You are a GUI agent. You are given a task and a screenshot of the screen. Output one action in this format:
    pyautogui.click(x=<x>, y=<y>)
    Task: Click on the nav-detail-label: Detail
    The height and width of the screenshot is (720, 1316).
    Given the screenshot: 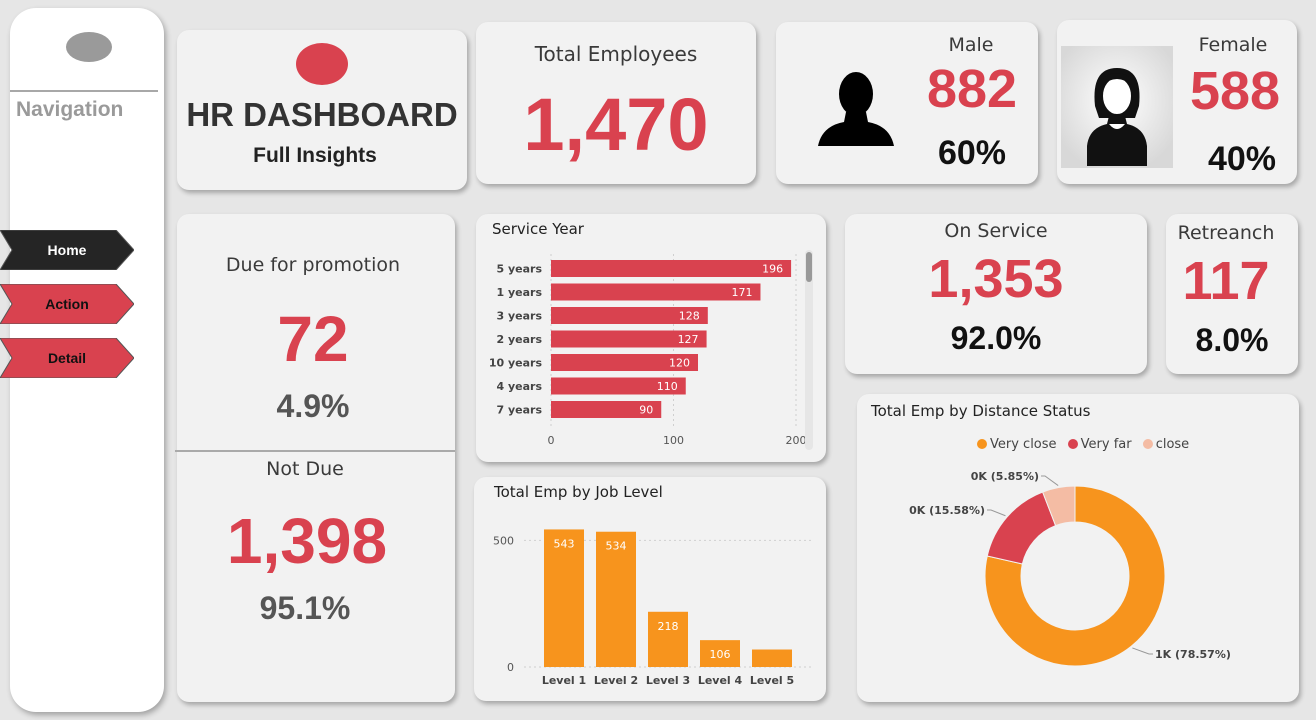 What is the action you would take?
    pyautogui.click(x=67, y=358)
    